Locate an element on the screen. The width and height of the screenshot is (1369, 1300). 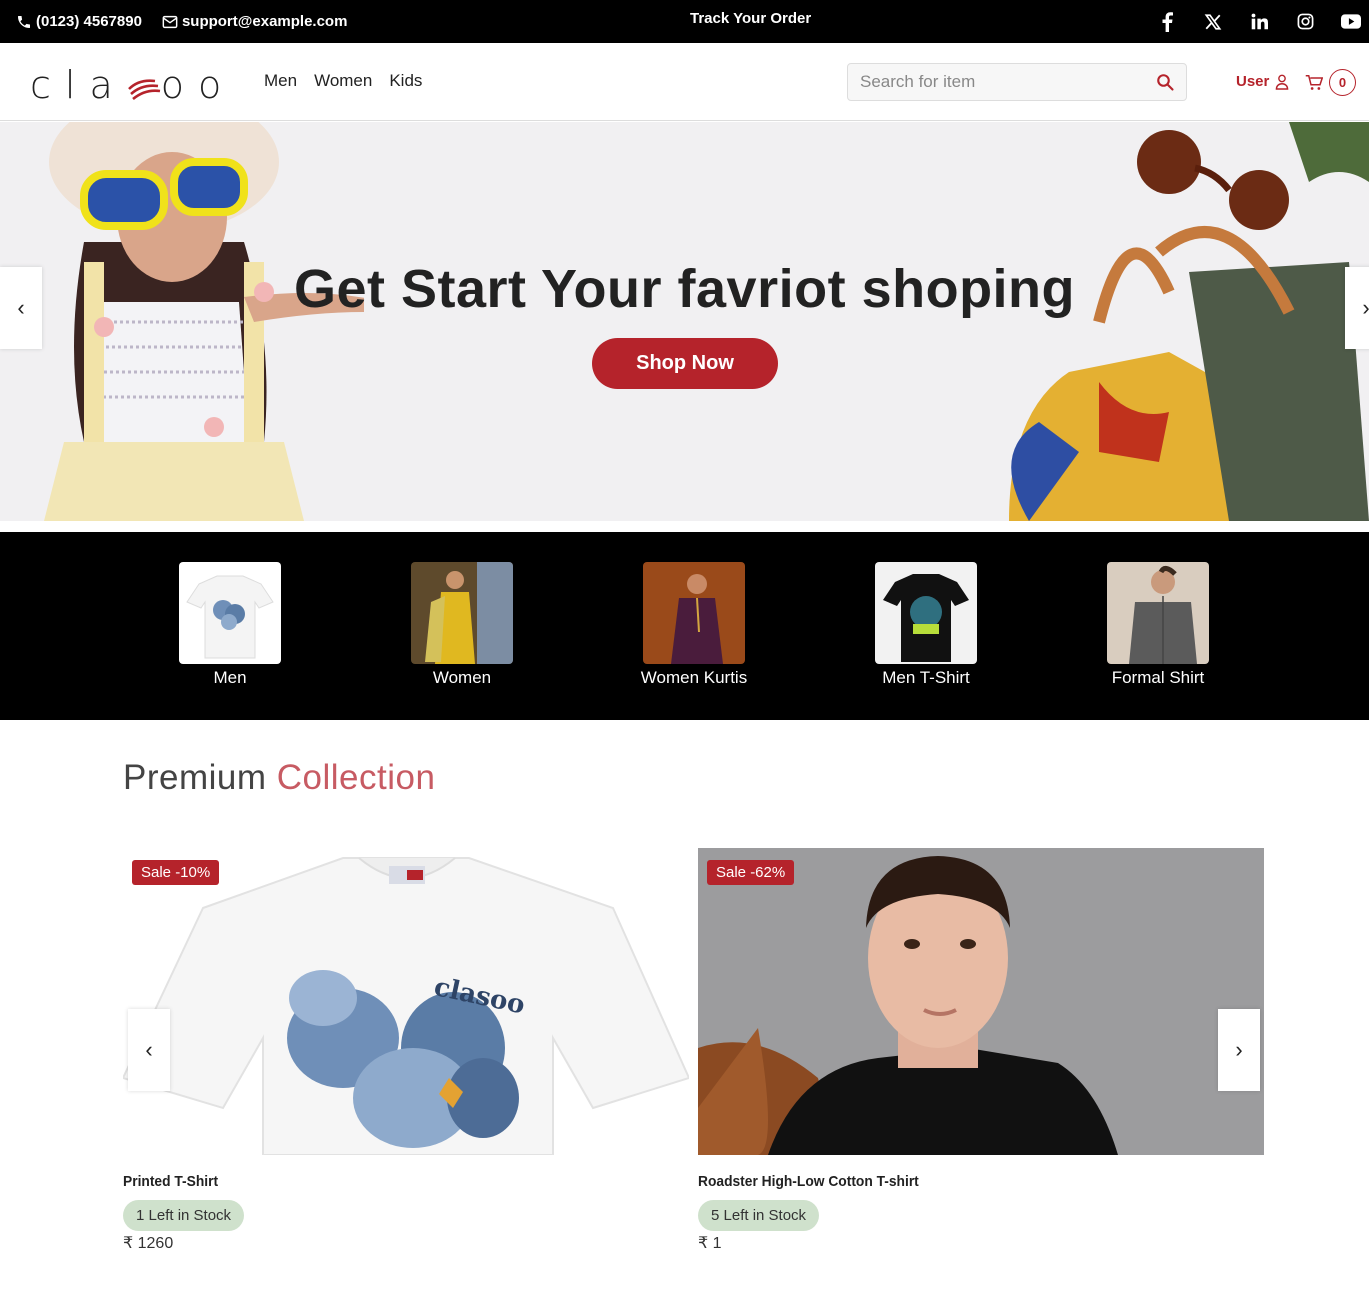
logo-swoosh-icon is located at coordinates (144, 88).